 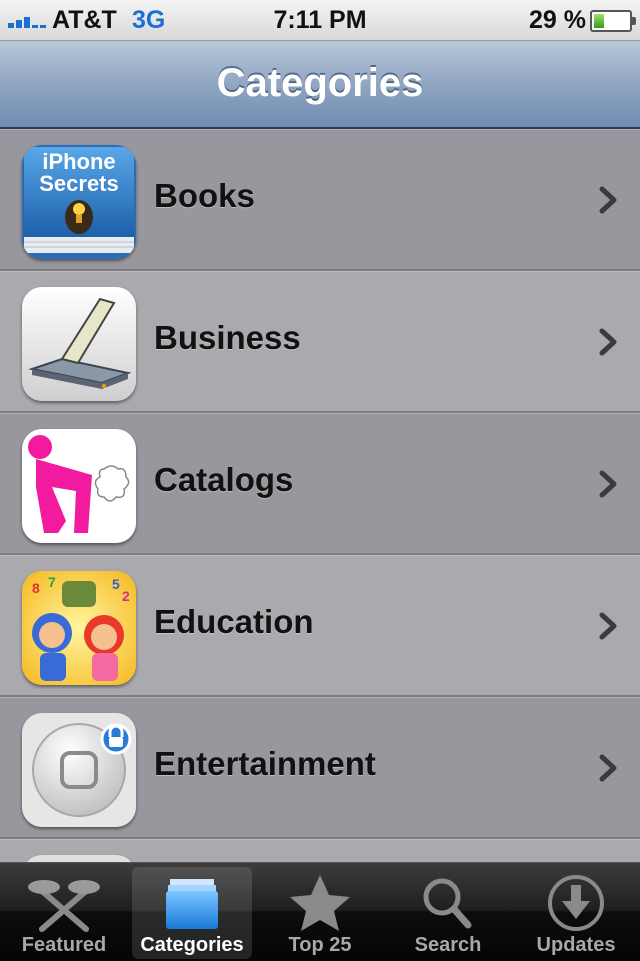 What do you see at coordinates (576, 903) in the screenshot?
I see `download-icon` at bounding box center [576, 903].